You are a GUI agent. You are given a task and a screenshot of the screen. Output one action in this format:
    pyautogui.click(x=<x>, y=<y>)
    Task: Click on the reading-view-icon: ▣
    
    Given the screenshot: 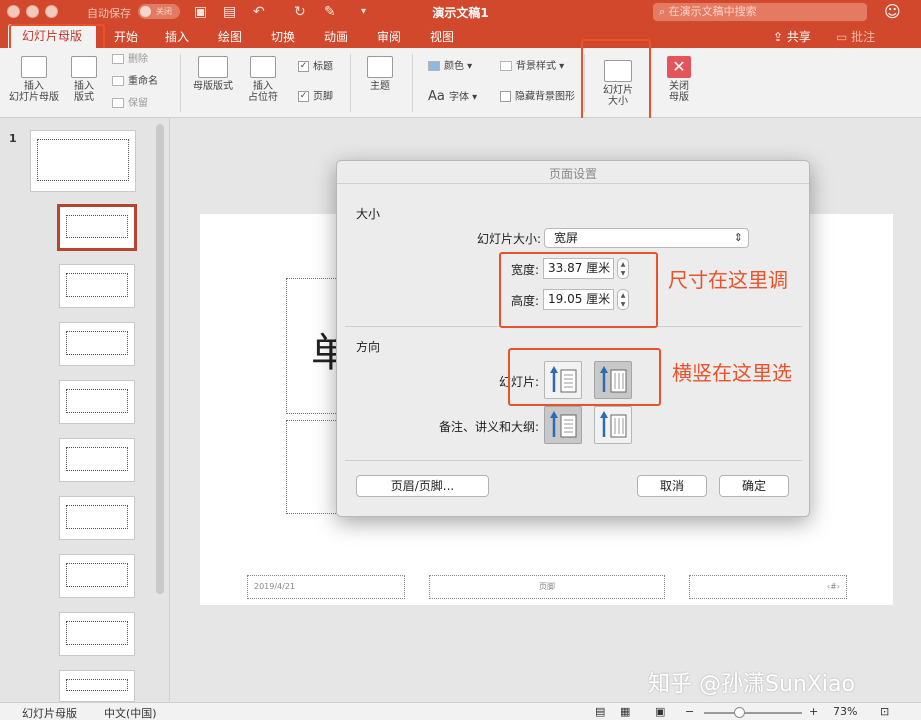 What is the action you would take?
    pyautogui.click(x=660, y=711)
    